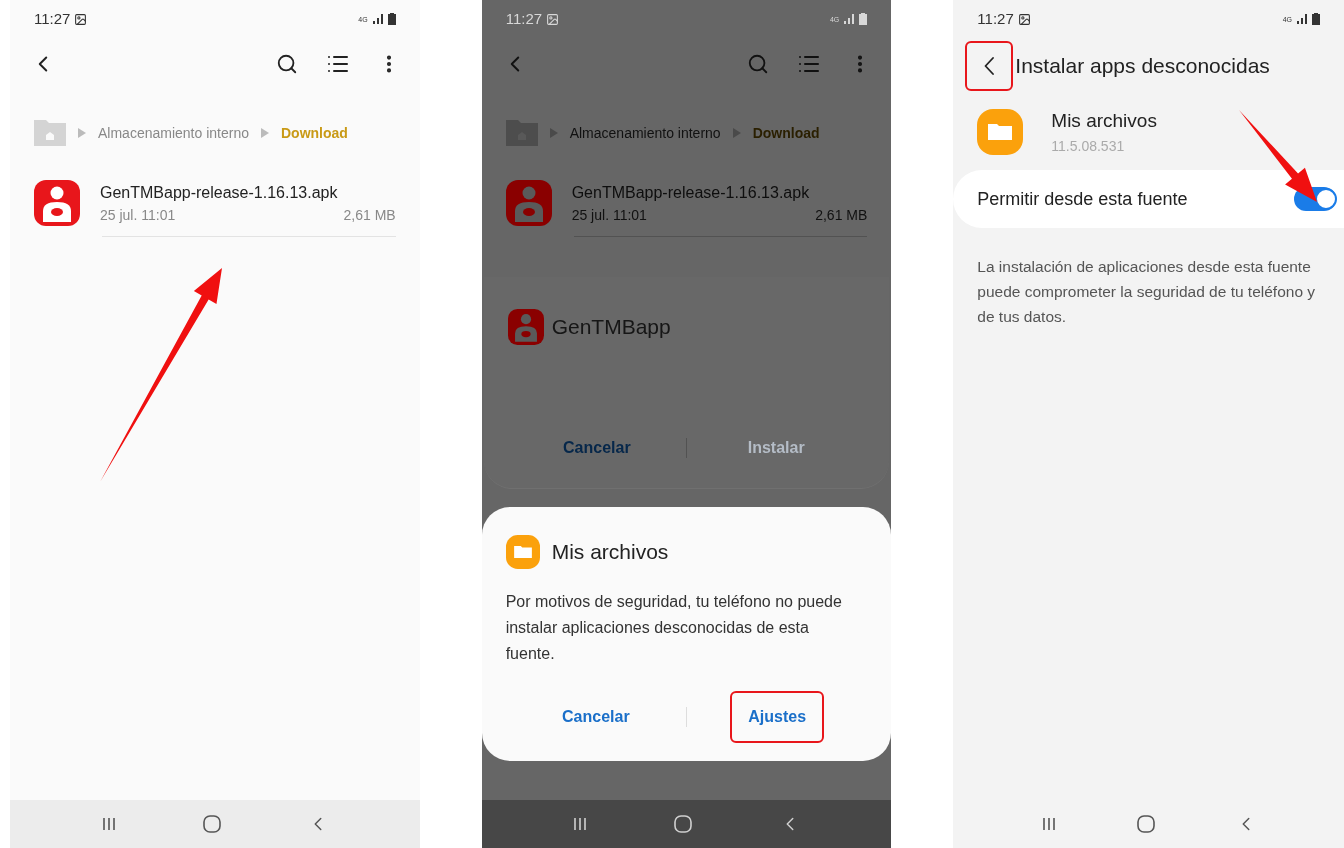 The image size is (1344, 848). What do you see at coordinates (597, 448) in the screenshot?
I see `install-sheet-button: Cancelar` at bounding box center [597, 448].